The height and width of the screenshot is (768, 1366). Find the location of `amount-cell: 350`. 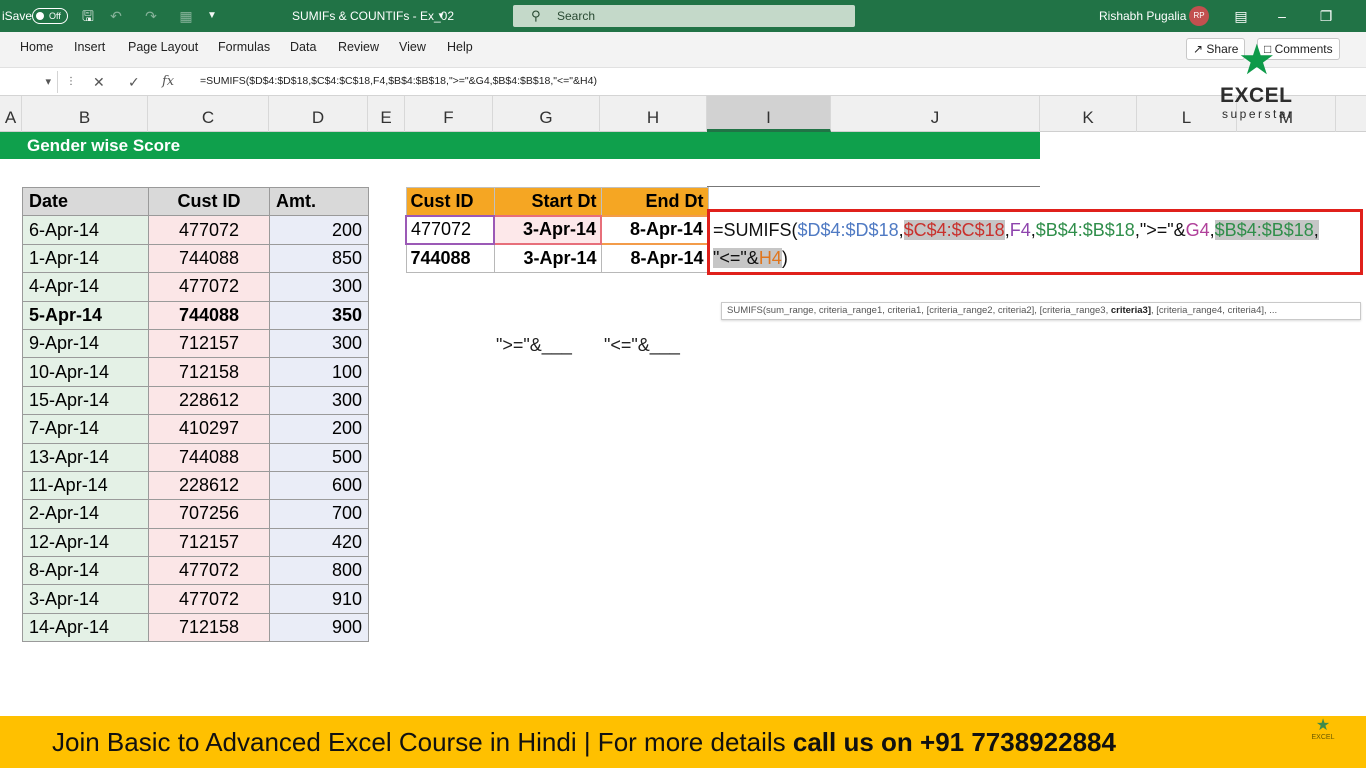

amount-cell: 350 is located at coordinates (319, 315).